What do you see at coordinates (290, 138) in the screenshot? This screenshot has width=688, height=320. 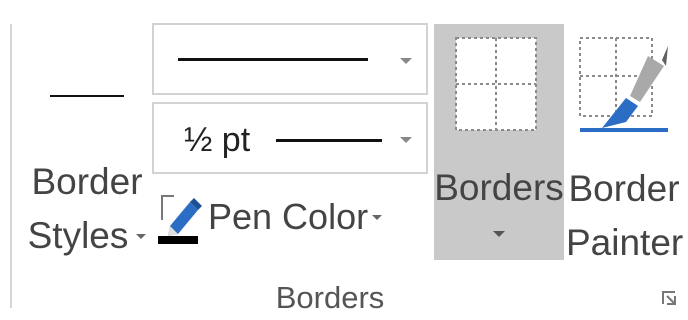 I see `pen-weight-dropdown: ½ pt` at bounding box center [290, 138].